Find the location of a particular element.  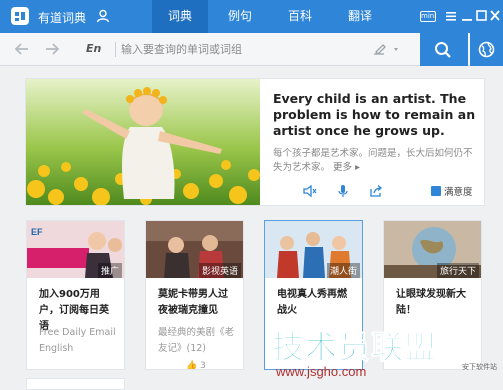

card-tag: 影视英语 is located at coordinates (219, 270).